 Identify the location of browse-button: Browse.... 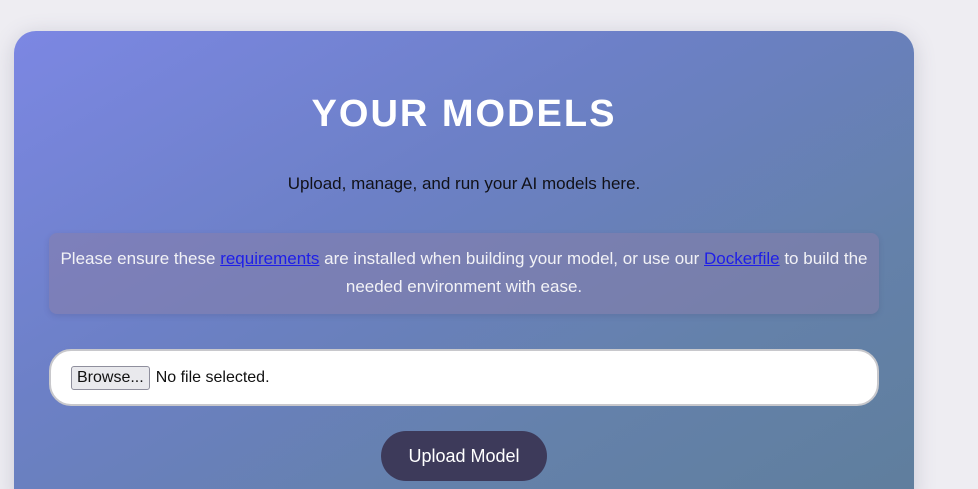
(110, 377).